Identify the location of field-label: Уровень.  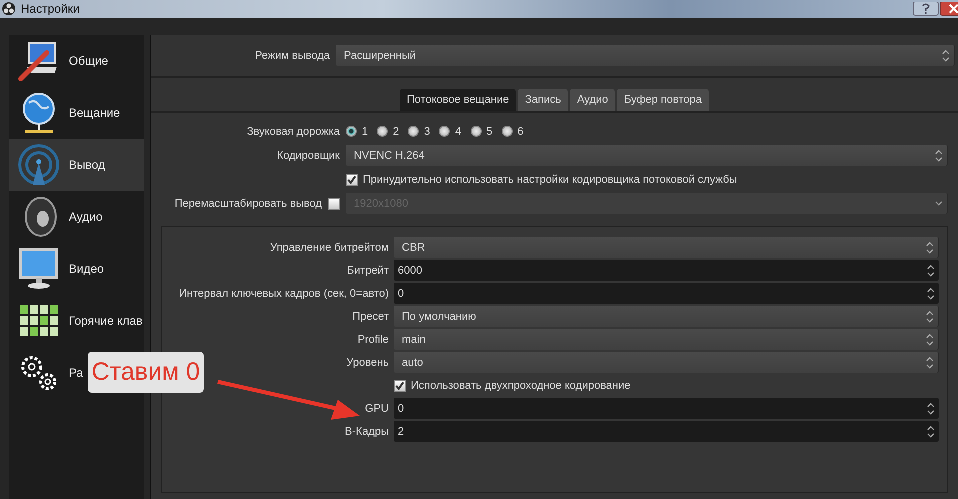
(367, 363).